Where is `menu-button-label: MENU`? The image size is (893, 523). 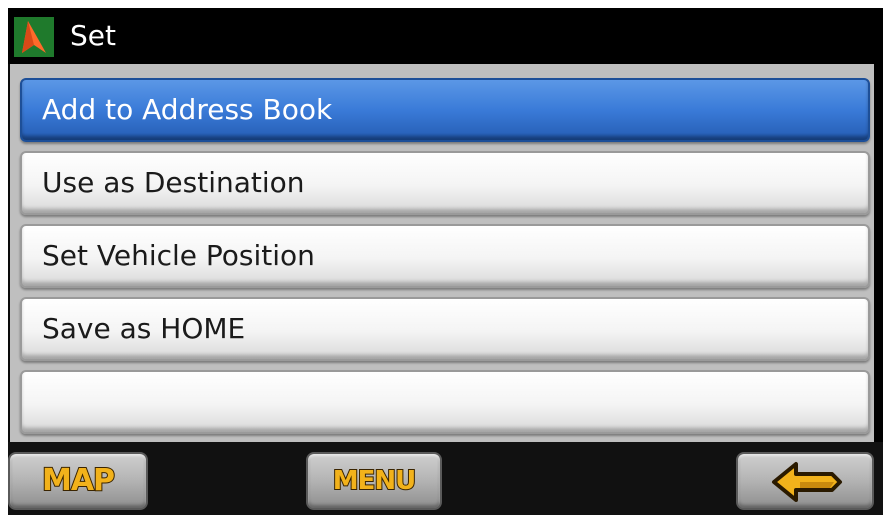
menu-button-label: MENU is located at coordinates (375, 481).